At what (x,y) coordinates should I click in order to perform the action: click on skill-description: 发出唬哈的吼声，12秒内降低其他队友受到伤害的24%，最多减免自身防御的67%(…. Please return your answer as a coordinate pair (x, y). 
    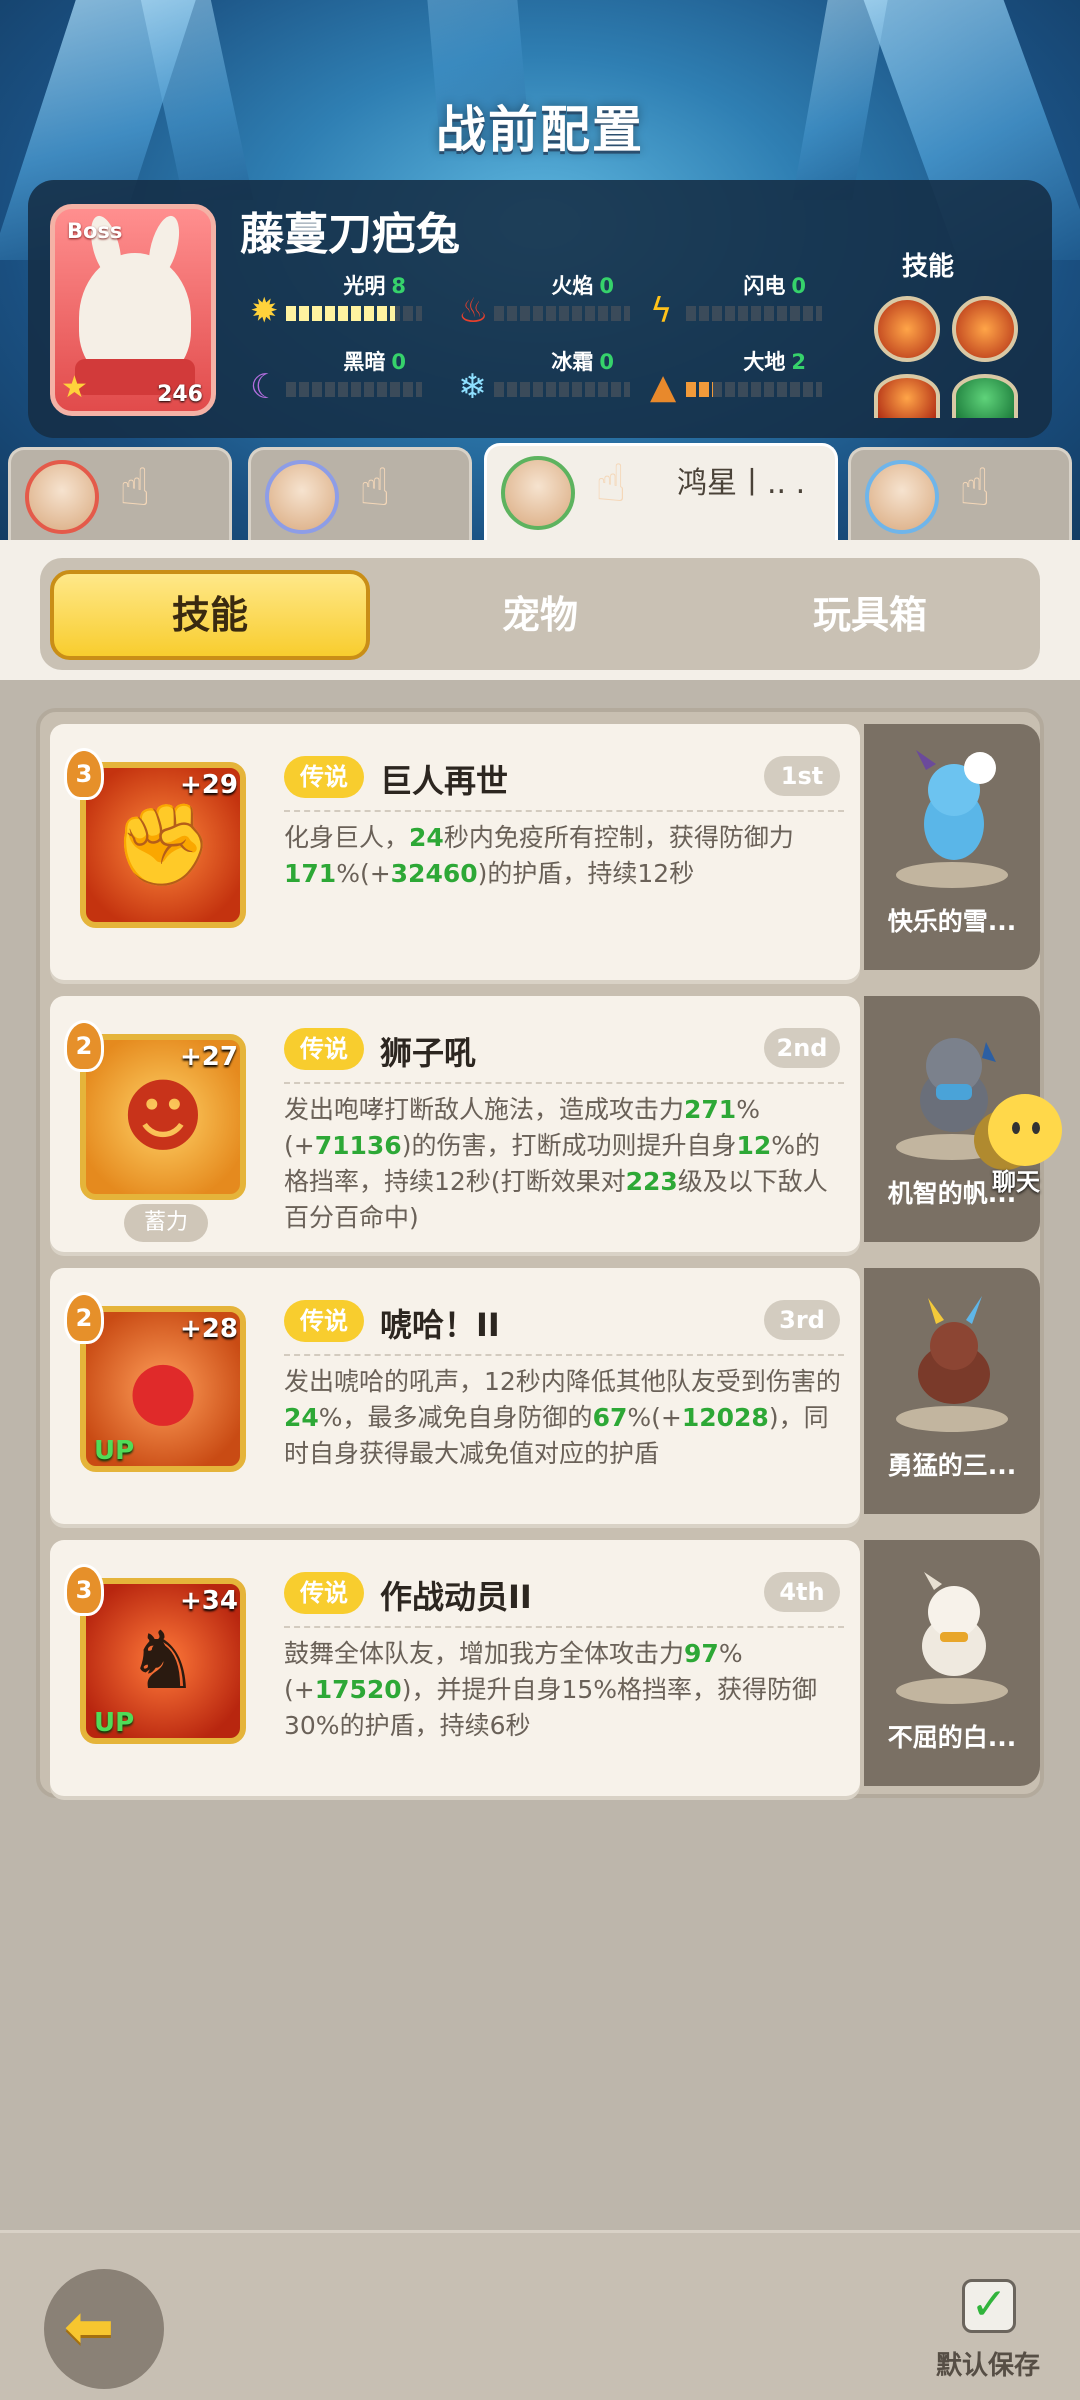
    Looking at the image, I should click on (564, 1413).